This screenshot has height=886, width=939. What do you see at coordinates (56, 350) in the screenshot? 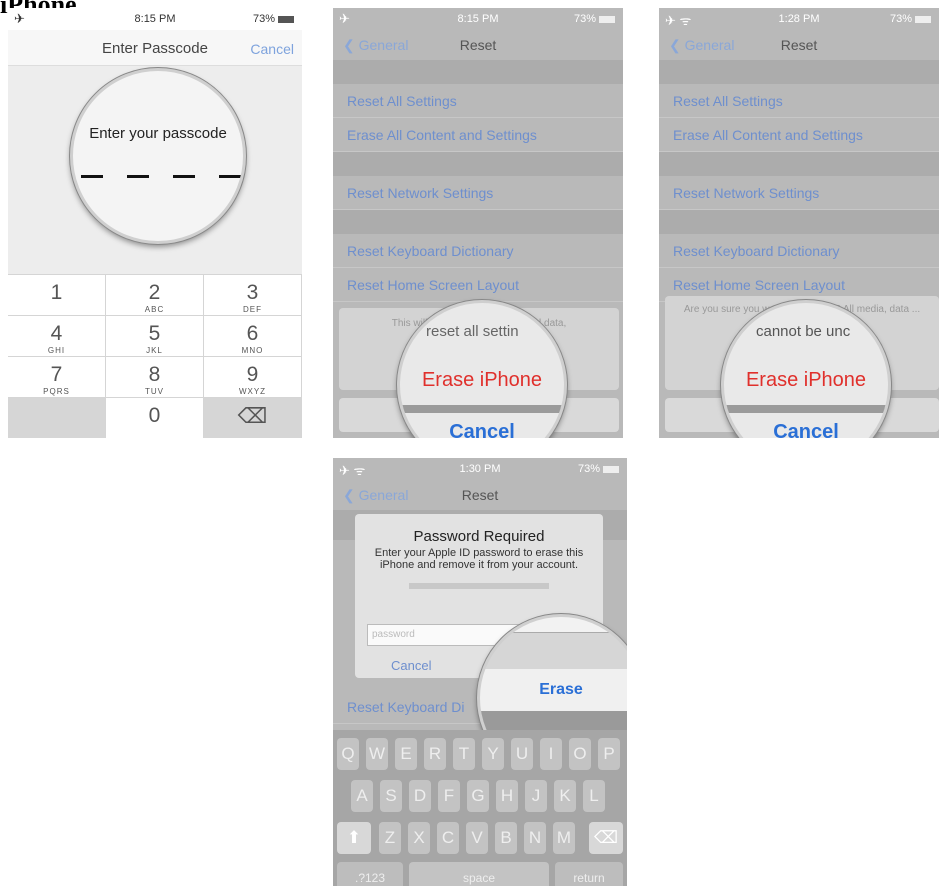
I see `key-letters: GHI` at bounding box center [56, 350].